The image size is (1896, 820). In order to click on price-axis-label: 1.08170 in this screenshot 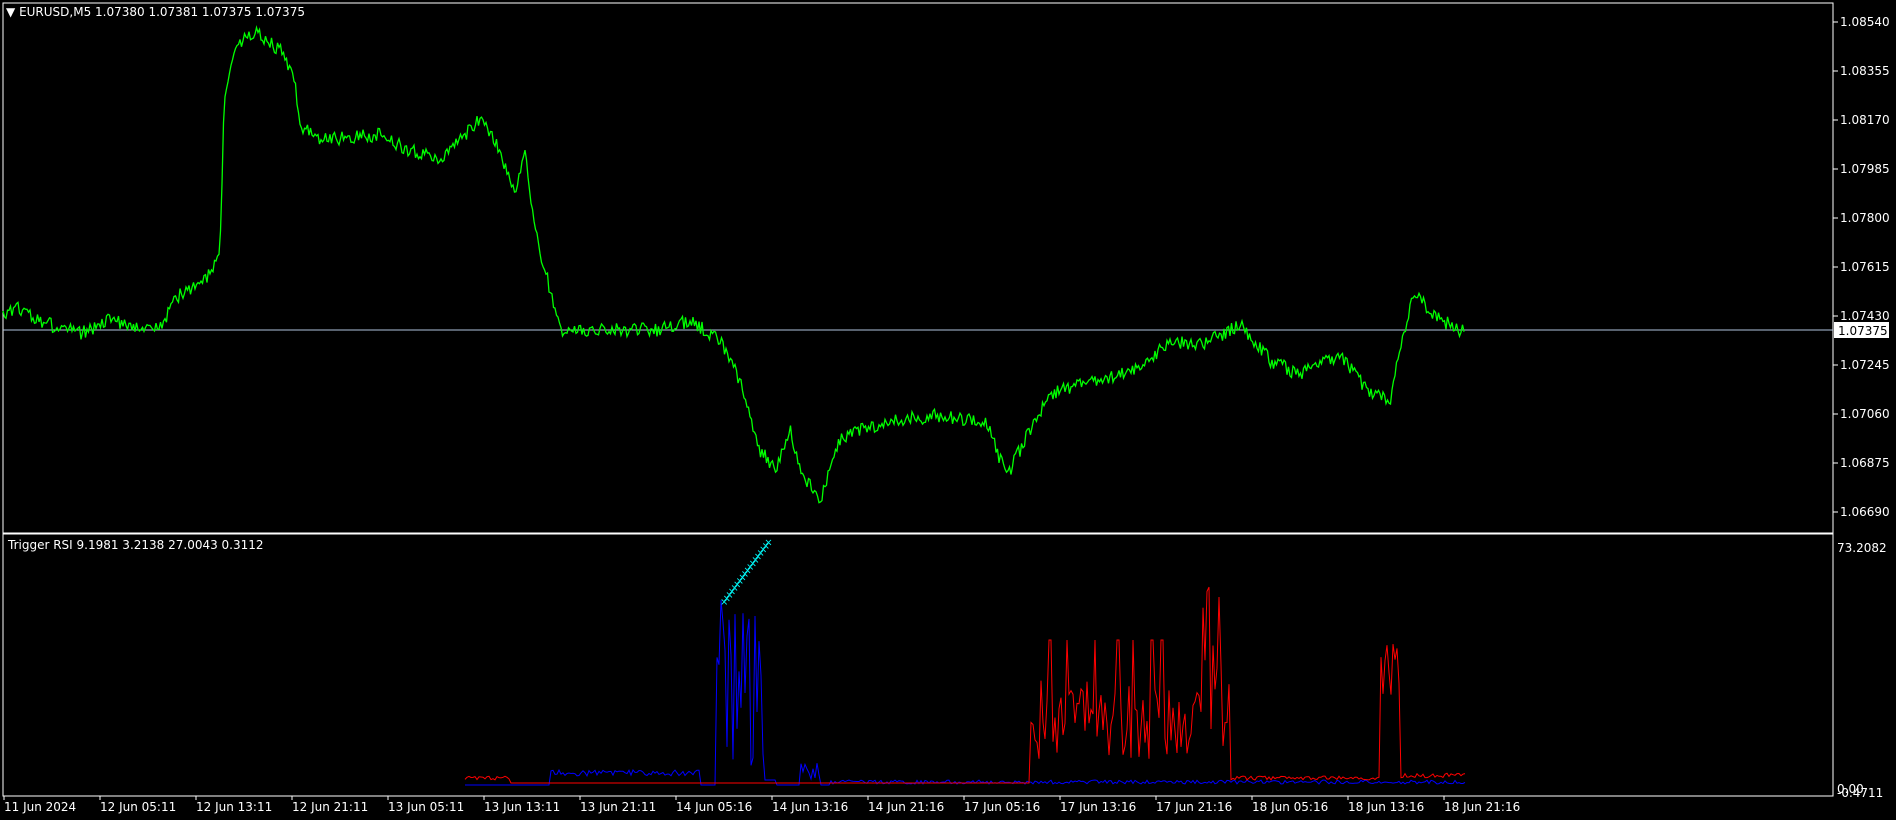, I will do `click(1865, 120)`.